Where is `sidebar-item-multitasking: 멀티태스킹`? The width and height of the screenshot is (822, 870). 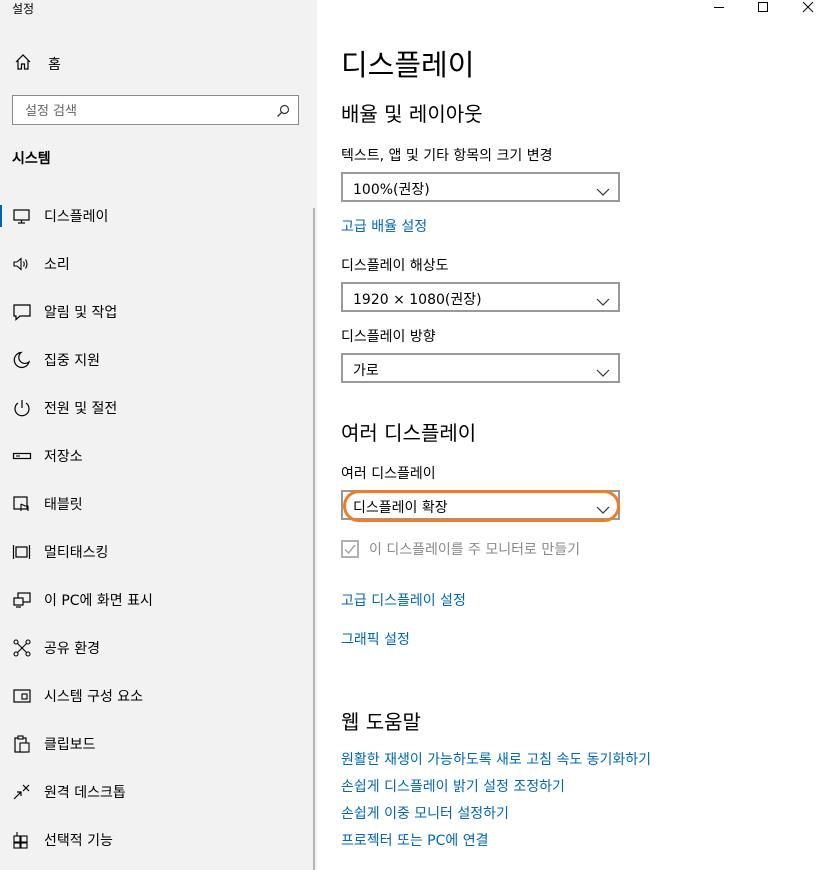 sidebar-item-multitasking: 멀티태스킹 is located at coordinates (158, 552).